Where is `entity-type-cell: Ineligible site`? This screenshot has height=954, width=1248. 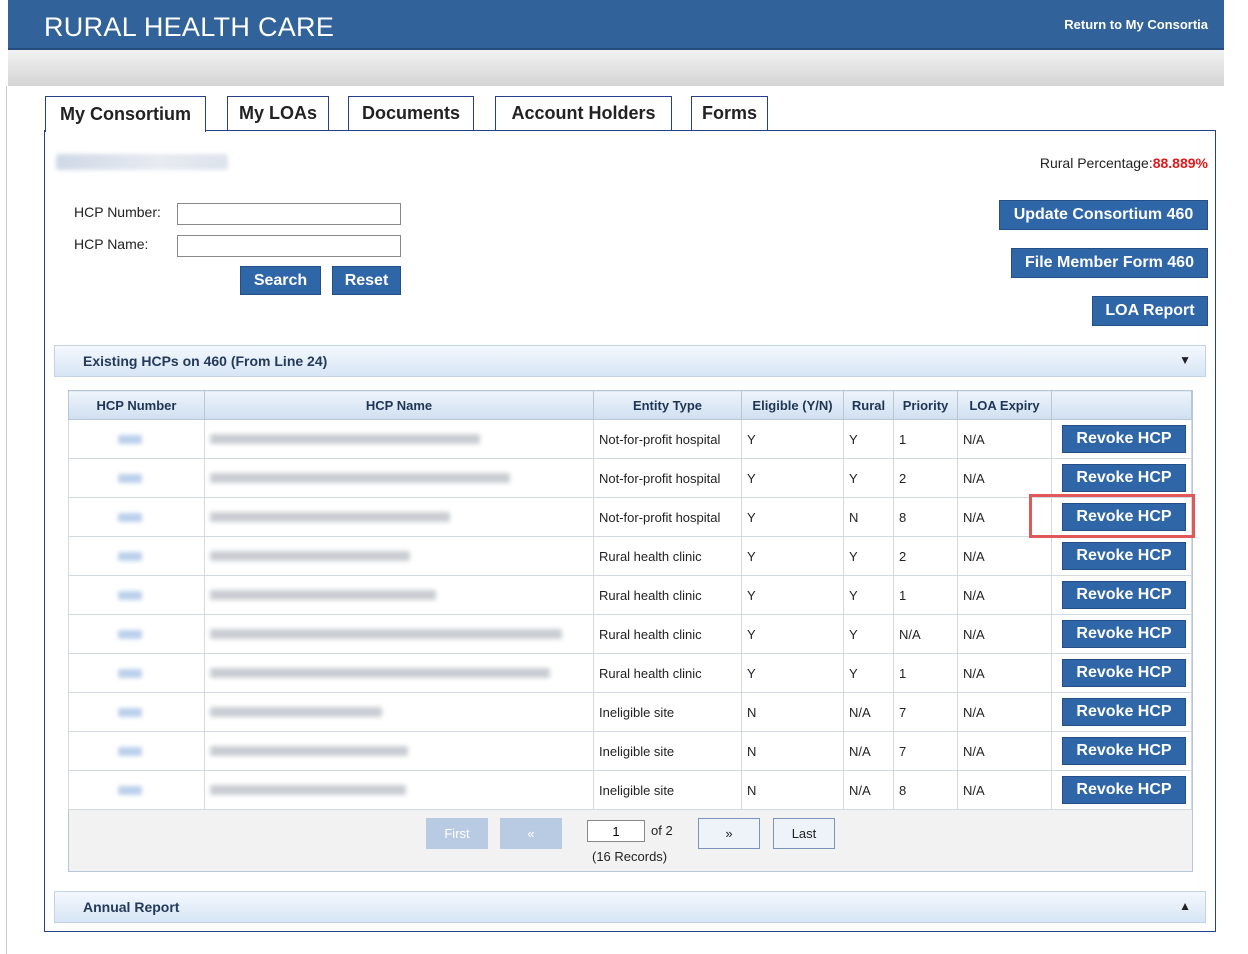
entity-type-cell: Ineligible site is located at coordinates (667, 712).